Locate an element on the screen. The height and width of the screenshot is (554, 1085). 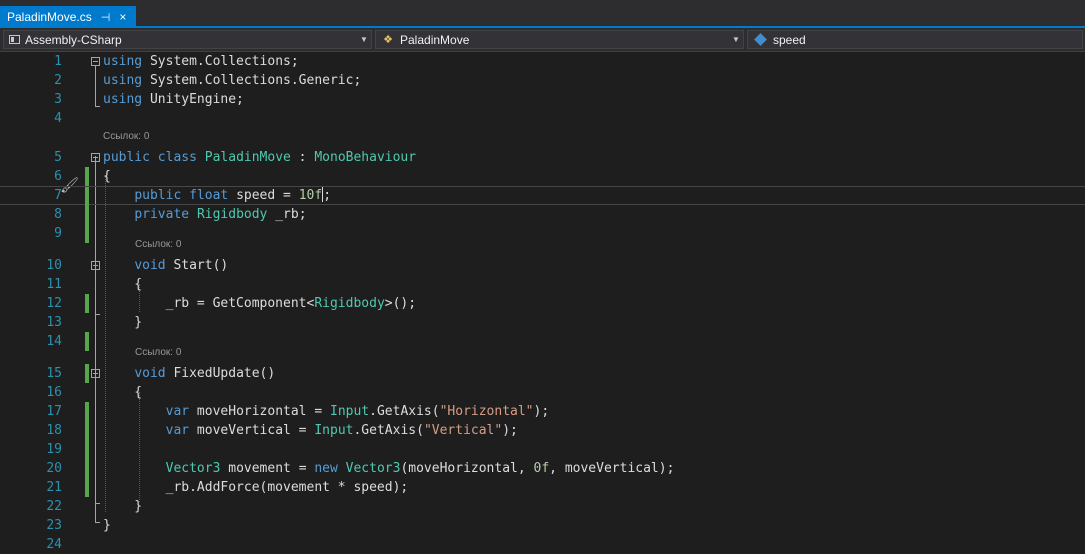
line-number: 12 is located at coordinates (54, 303).